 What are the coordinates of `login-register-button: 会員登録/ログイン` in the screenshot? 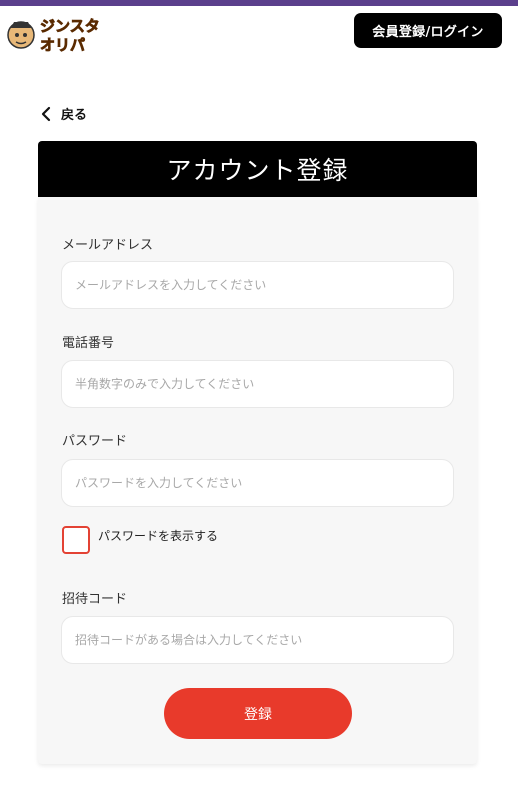 It's located at (428, 30).